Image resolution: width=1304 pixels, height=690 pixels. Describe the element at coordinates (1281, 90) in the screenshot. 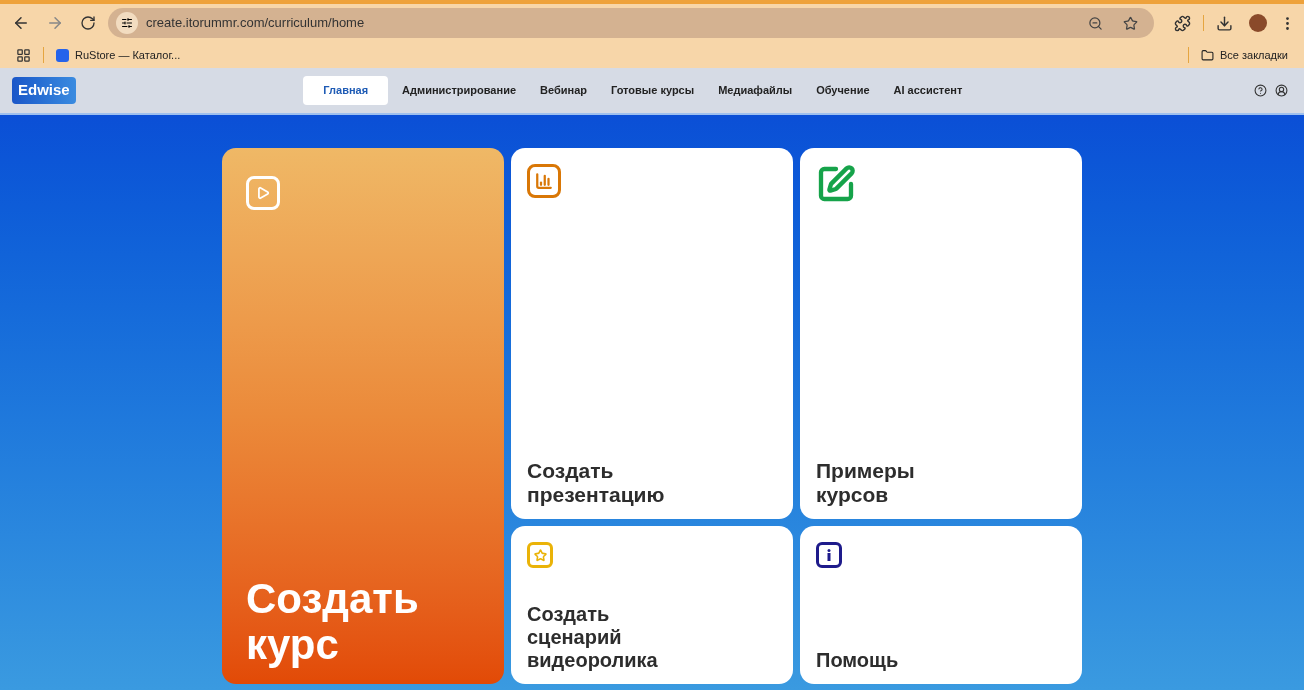

I see `user-icon` at that location.